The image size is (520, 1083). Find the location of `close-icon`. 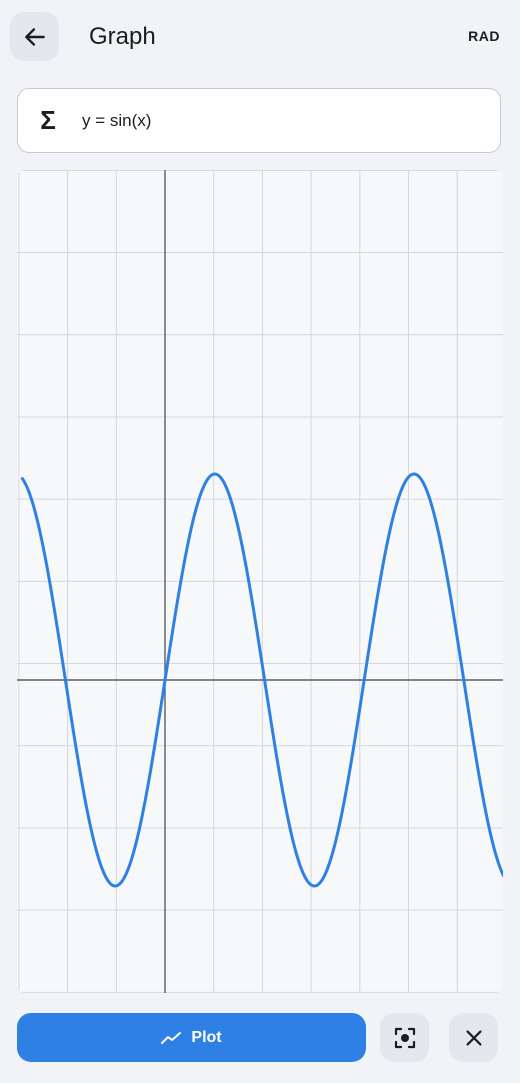

close-icon is located at coordinates (473, 1037).